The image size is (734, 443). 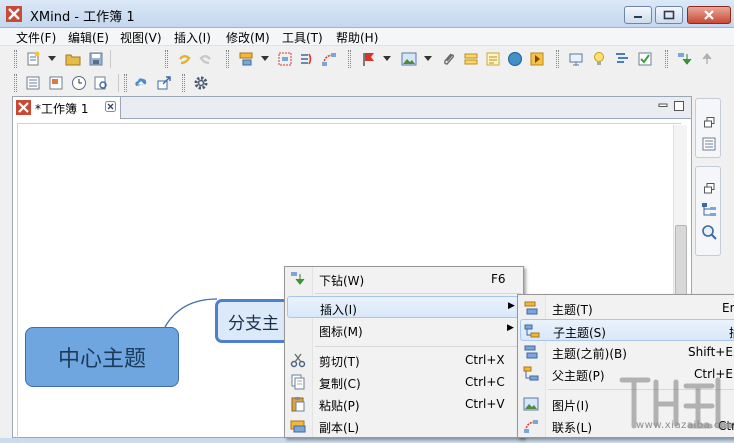 I want to click on menu-item-label: 图标(M), so click(x=341, y=332).